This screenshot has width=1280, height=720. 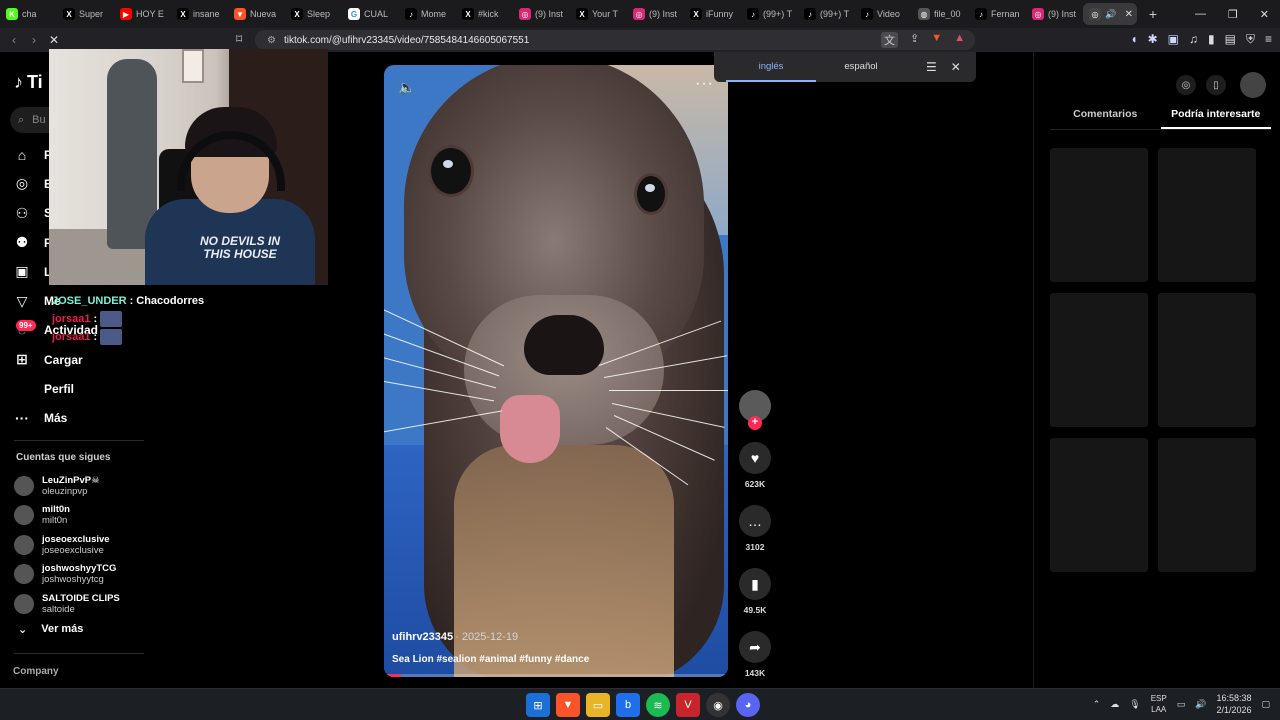 I want to click on wallet-icon: ▤, so click(x=1230, y=39).